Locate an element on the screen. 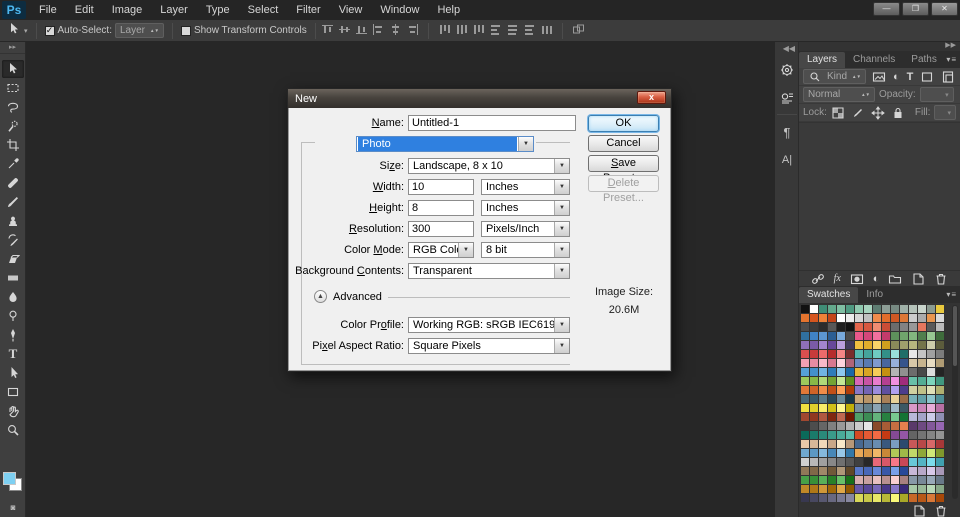 The height and width of the screenshot is (517, 960). menu-type: Type is located at coordinates (218, 10).